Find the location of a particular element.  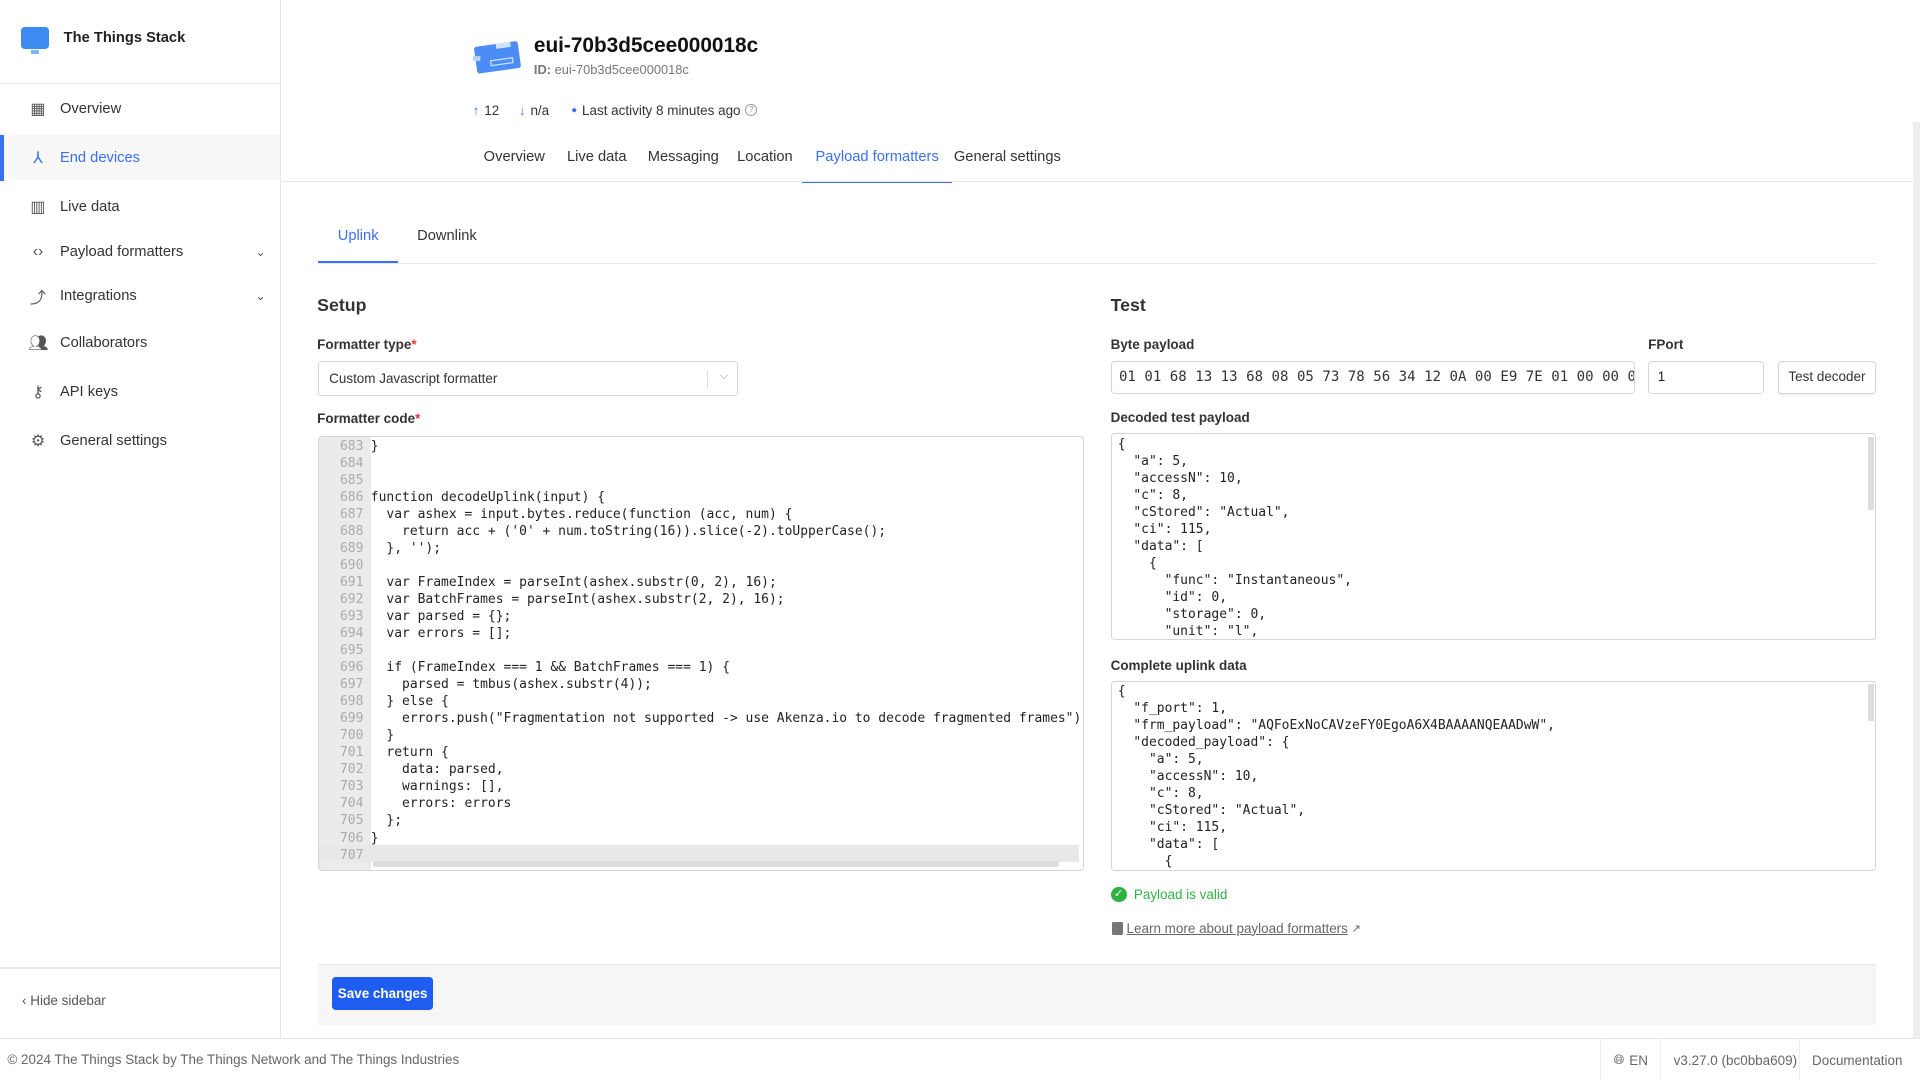

device-icon is located at coordinates (496, 56).